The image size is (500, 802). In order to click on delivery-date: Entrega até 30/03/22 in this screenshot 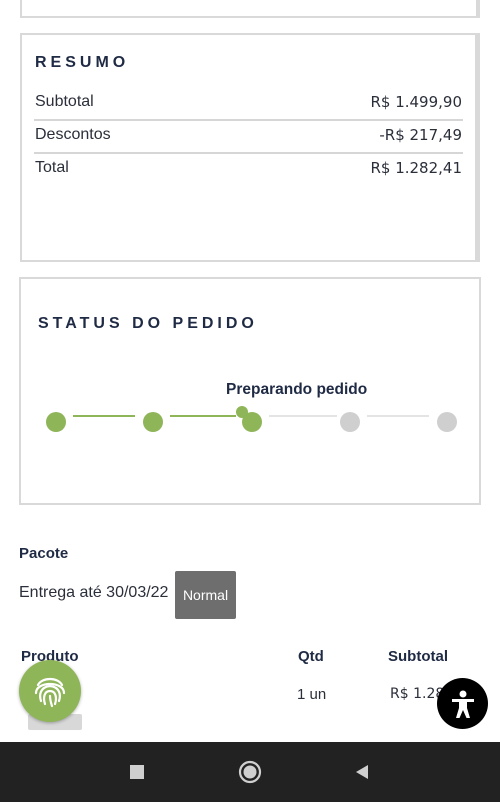, I will do `click(94, 592)`.